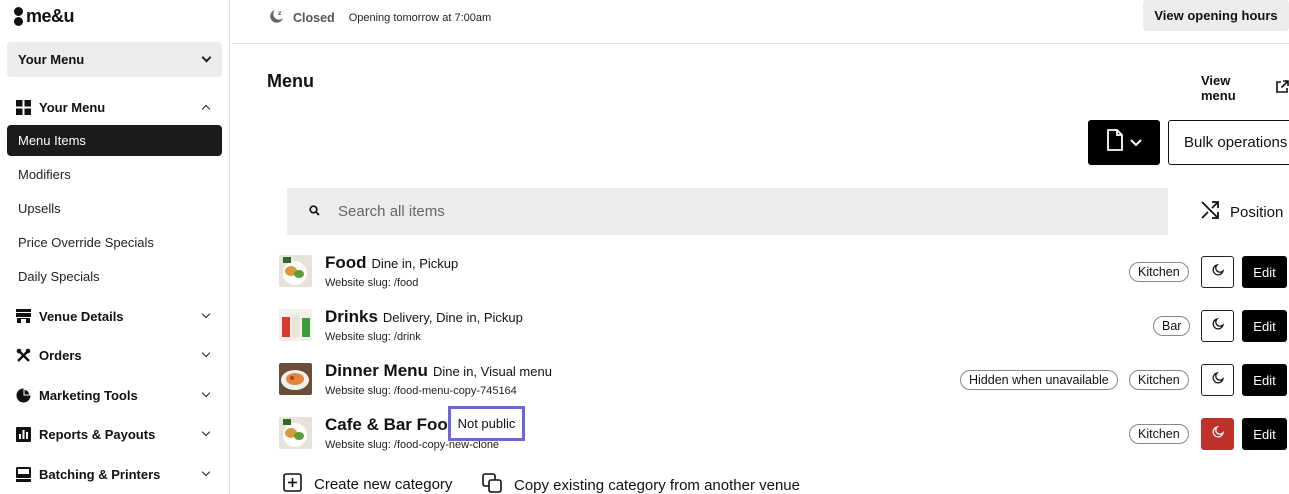 This screenshot has height=494, width=1289. Describe the element at coordinates (277, 17) in the screenshot. I see `sleep-icon: z` at that location.